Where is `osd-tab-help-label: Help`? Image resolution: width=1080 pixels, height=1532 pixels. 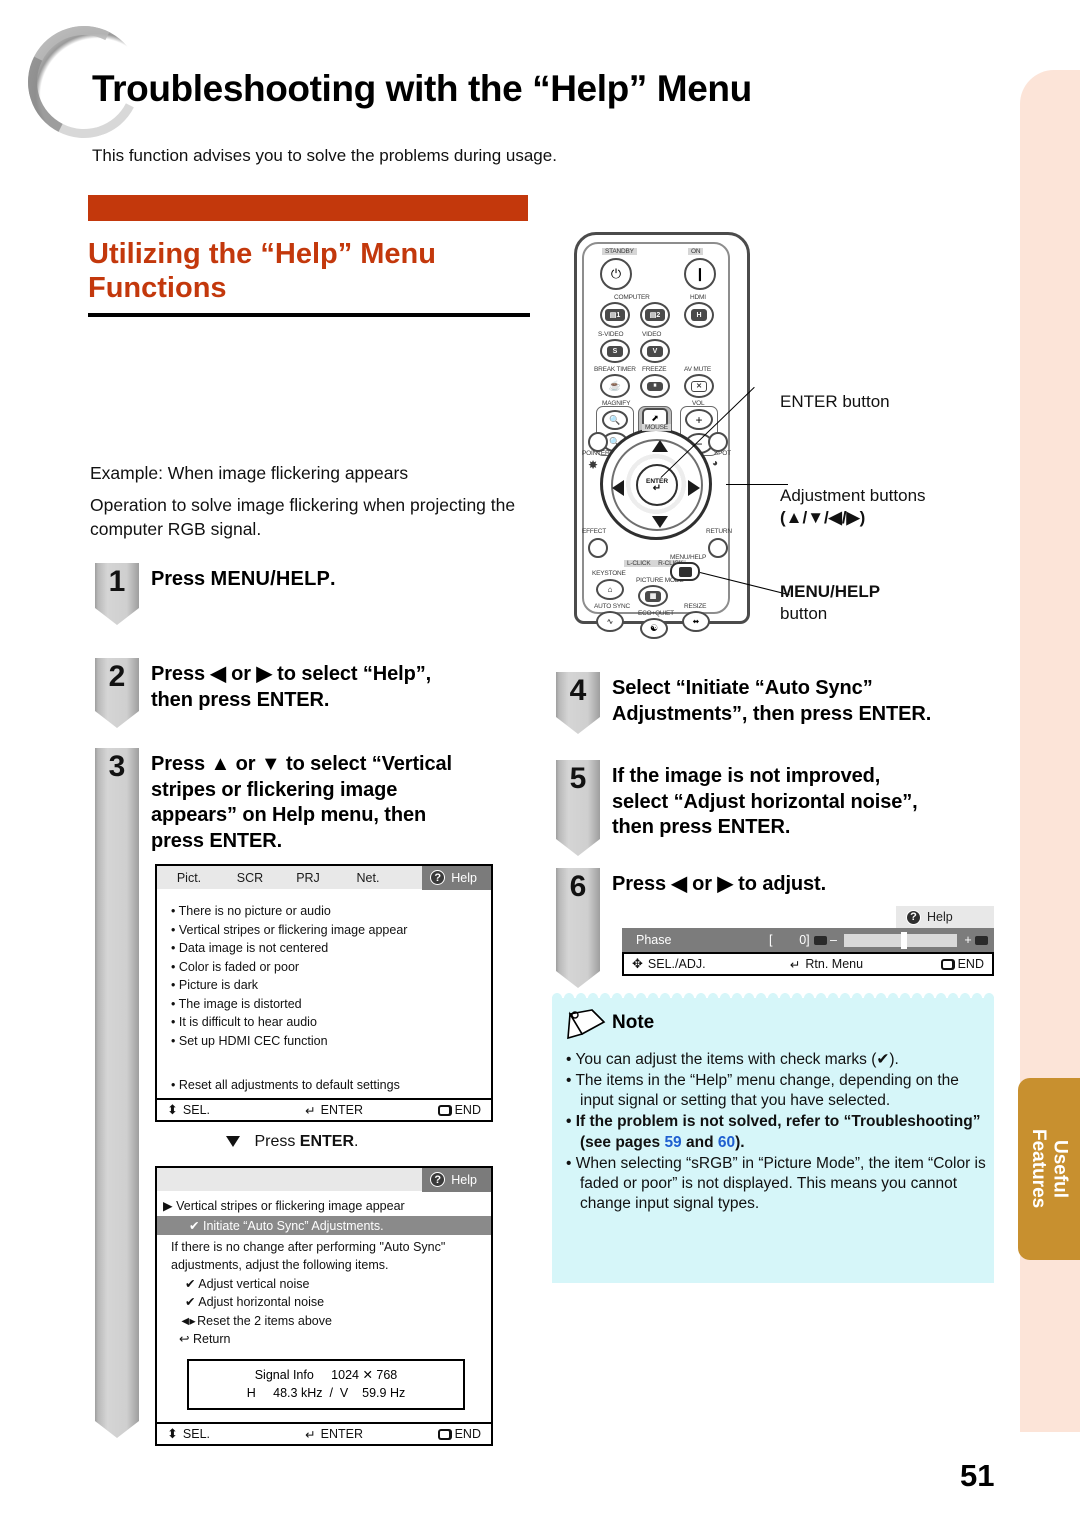 osd-tab-help-label: Help is located at coordinates (464, 877).